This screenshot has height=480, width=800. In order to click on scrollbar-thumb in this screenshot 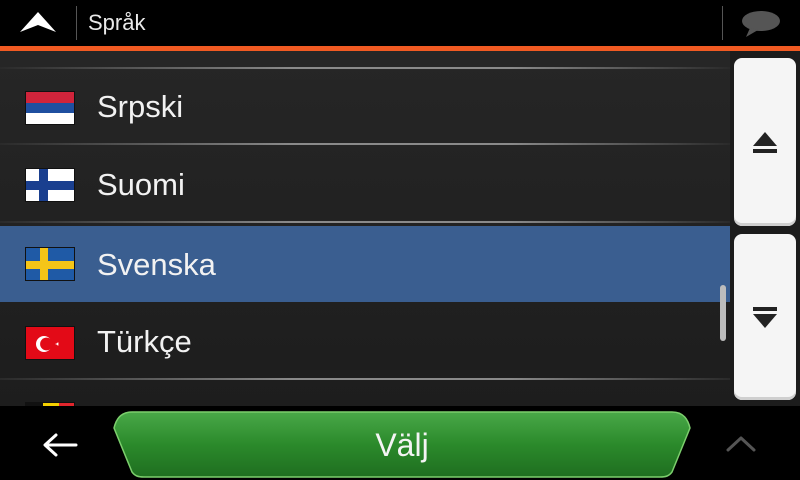, I will do `click(723, 313)`.